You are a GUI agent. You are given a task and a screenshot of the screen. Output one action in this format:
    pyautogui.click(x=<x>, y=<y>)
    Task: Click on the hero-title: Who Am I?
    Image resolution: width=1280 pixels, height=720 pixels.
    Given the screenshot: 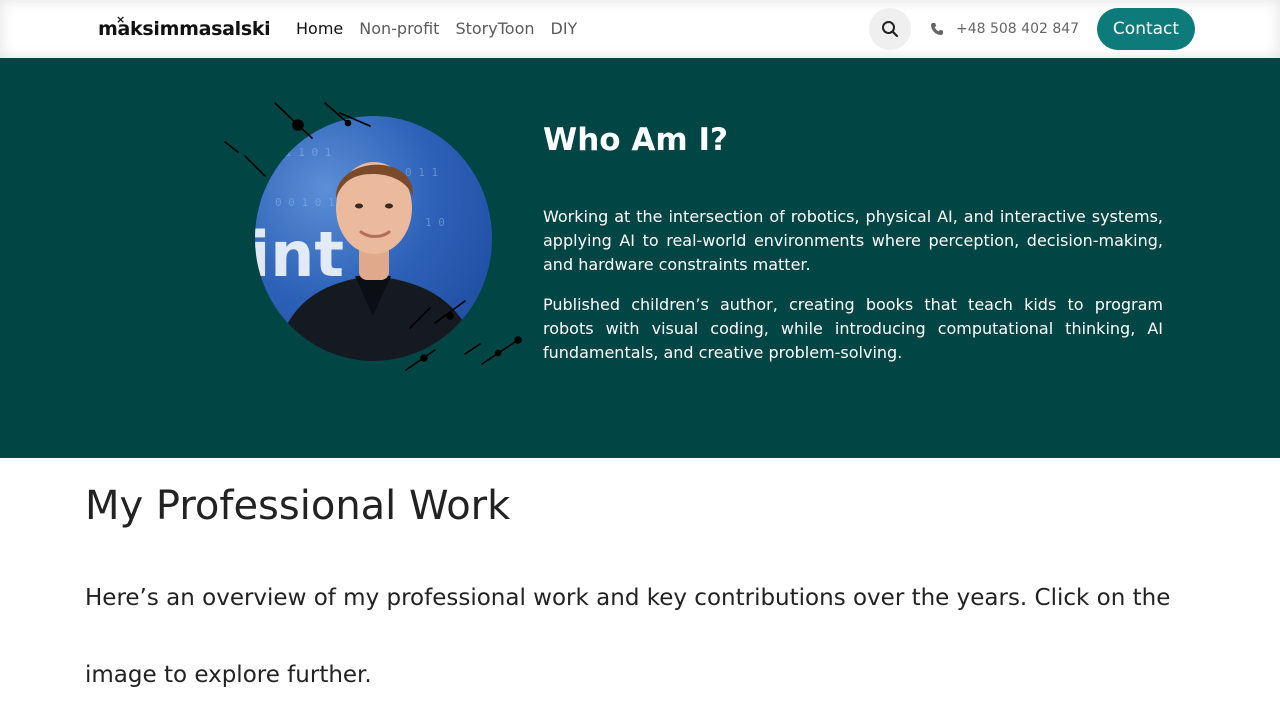 What is the action you would take?
    pyautogui.click(x=635, y=140)
    